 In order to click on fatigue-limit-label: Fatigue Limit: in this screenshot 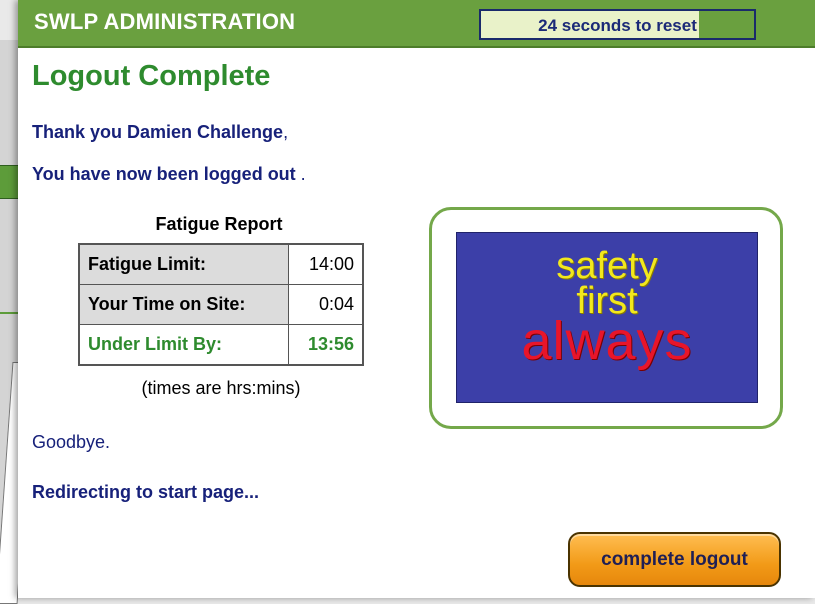, I will do `click(183, 264)`.